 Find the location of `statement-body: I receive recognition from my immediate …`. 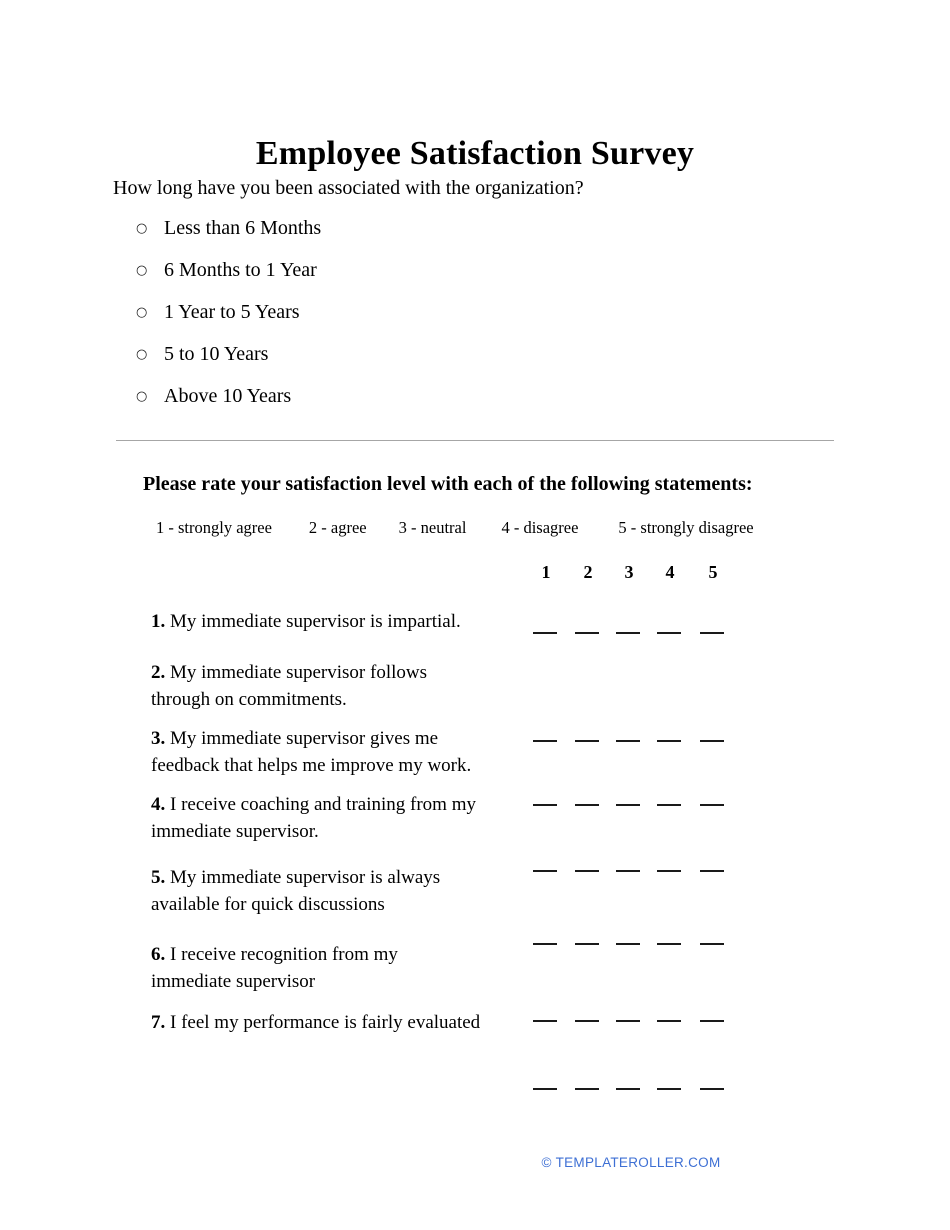

statement-body: I receive recognition from my immediate … is located at coordinates (274, 968).